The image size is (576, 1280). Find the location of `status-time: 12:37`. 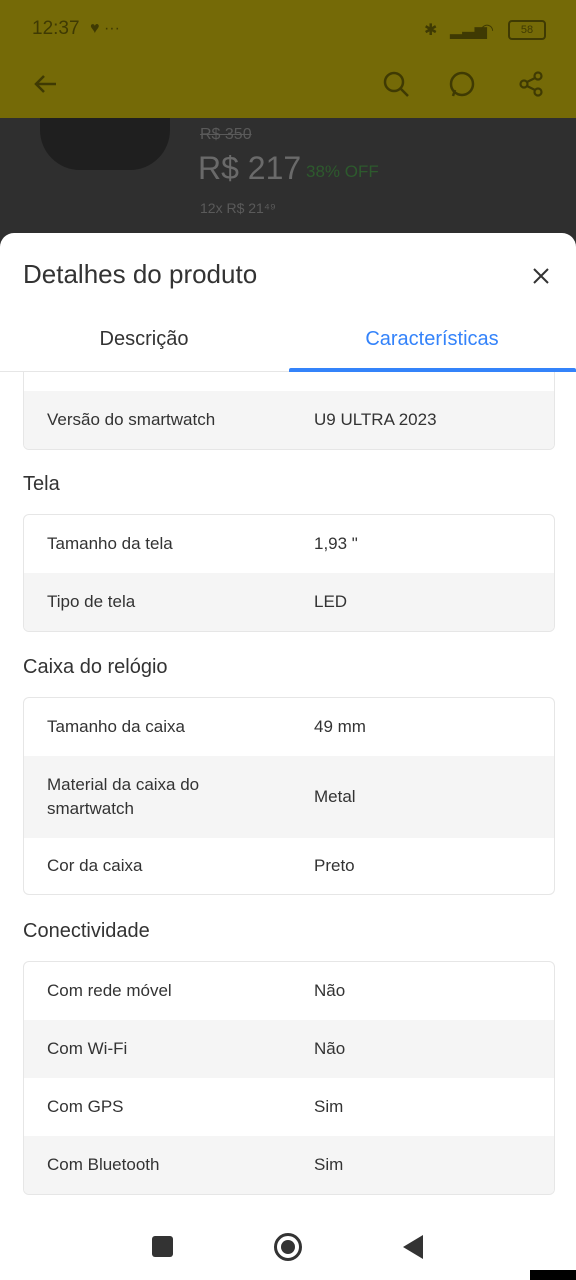

status-time: 12:37 is located at coordinates (56, 28).